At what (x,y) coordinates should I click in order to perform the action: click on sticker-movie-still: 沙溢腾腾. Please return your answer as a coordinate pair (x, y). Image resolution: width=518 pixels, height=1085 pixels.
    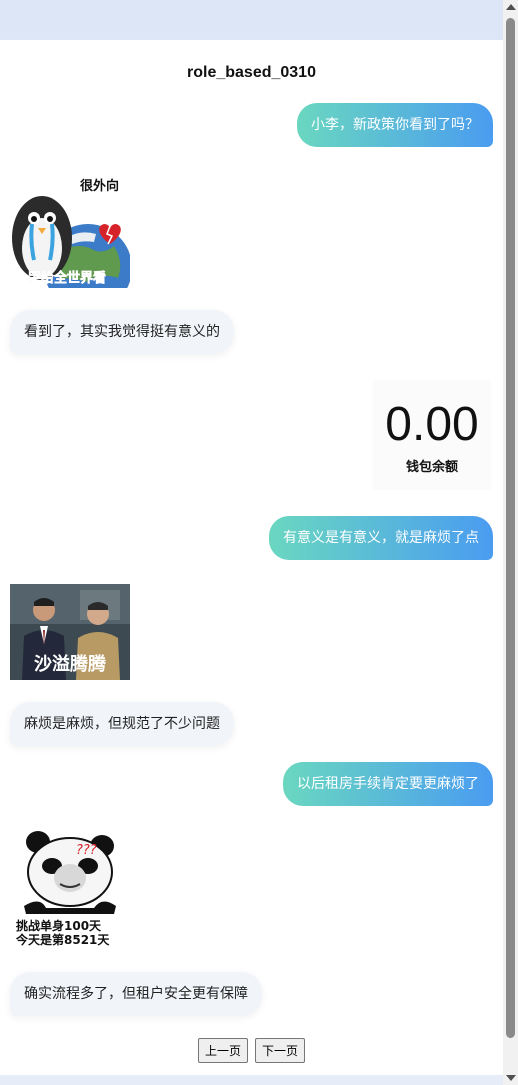
    Looking at the image, I should click on (70, 632).